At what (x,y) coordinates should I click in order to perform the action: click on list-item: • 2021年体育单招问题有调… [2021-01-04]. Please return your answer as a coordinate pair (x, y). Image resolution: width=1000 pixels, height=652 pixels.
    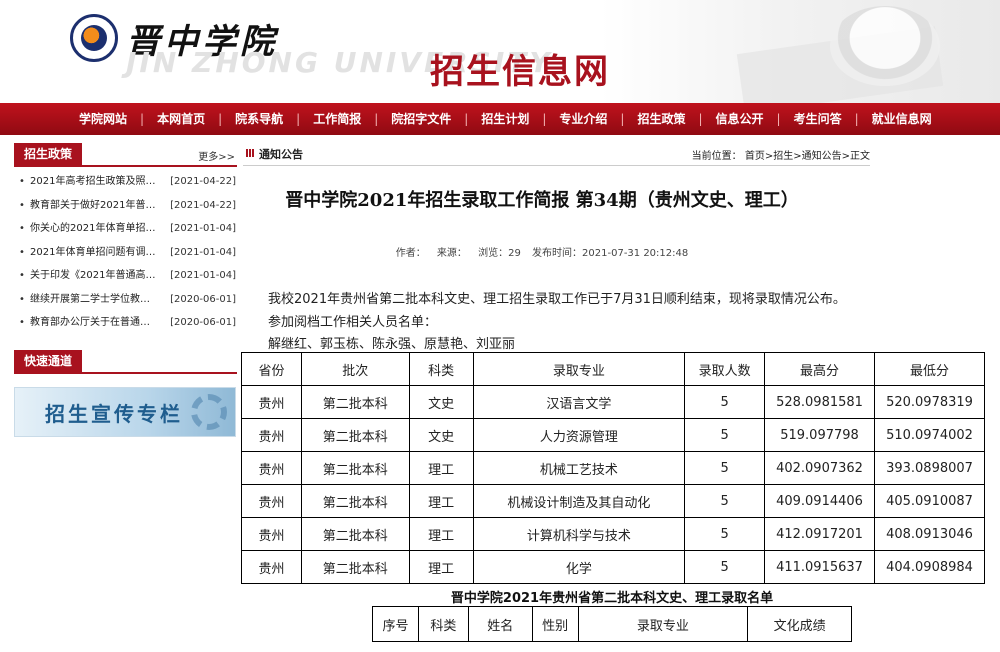
    Looking at the image, I should click on (125, 253).